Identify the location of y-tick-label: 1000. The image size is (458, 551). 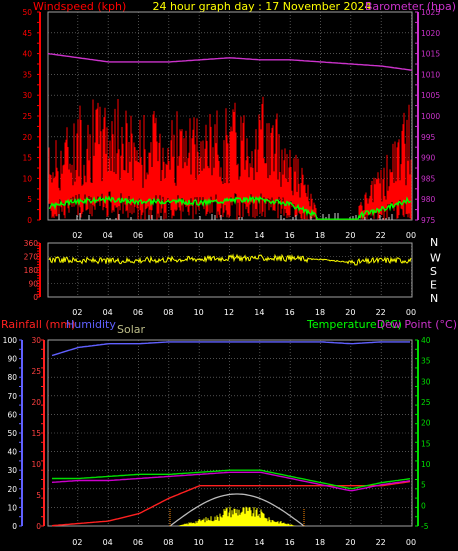
(430, 116).